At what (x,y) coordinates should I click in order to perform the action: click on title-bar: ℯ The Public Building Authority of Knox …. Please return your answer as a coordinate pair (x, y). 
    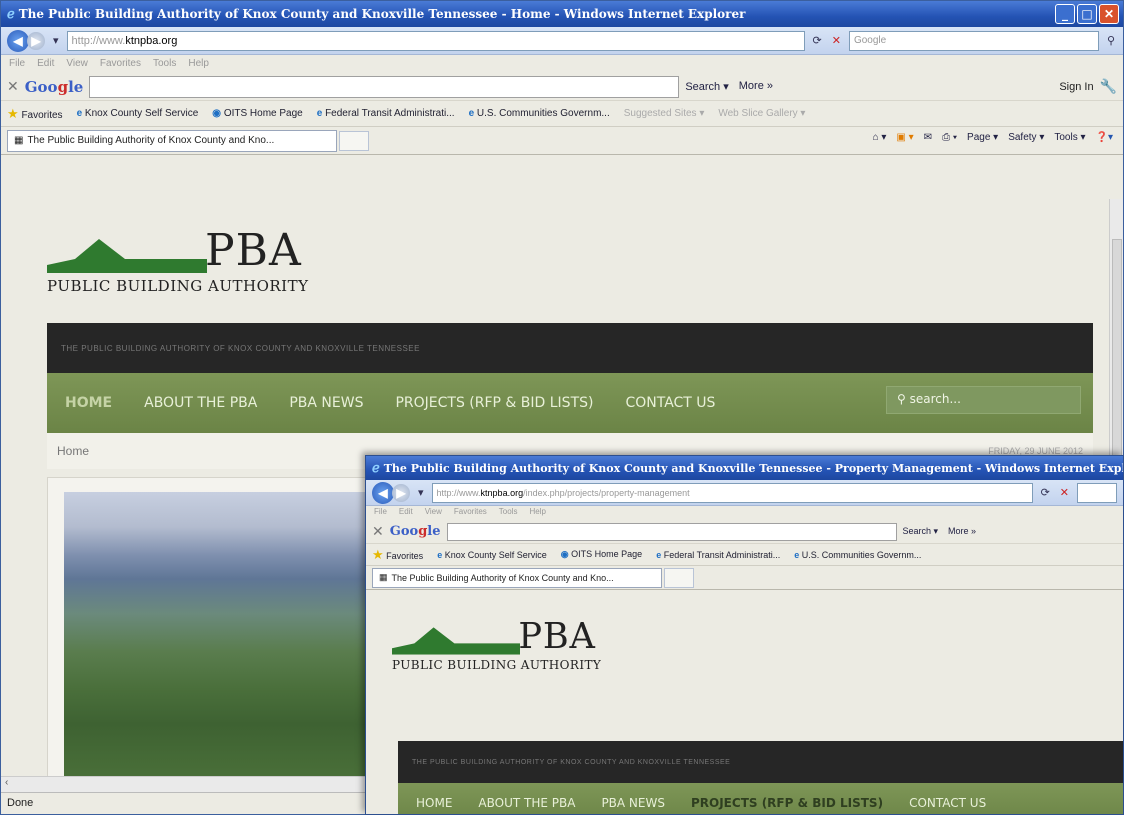
    Looking at the image, I should click on (744, 468).